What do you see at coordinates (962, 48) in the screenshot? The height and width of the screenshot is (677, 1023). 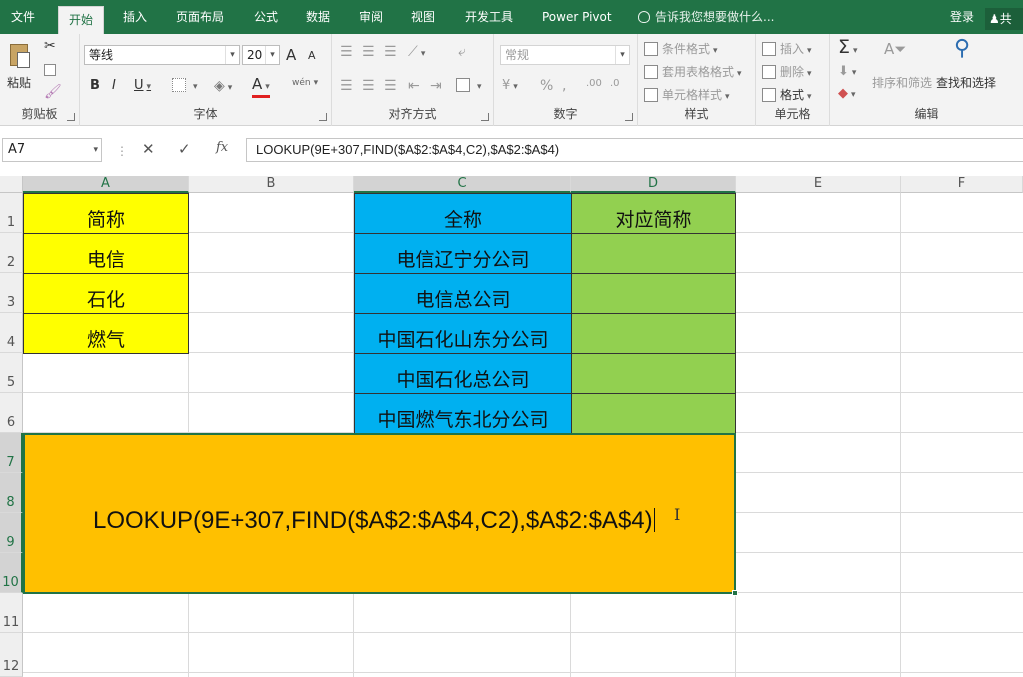 I see `find-magnifier-icon: ⚲` at bounding box center [962, 48].